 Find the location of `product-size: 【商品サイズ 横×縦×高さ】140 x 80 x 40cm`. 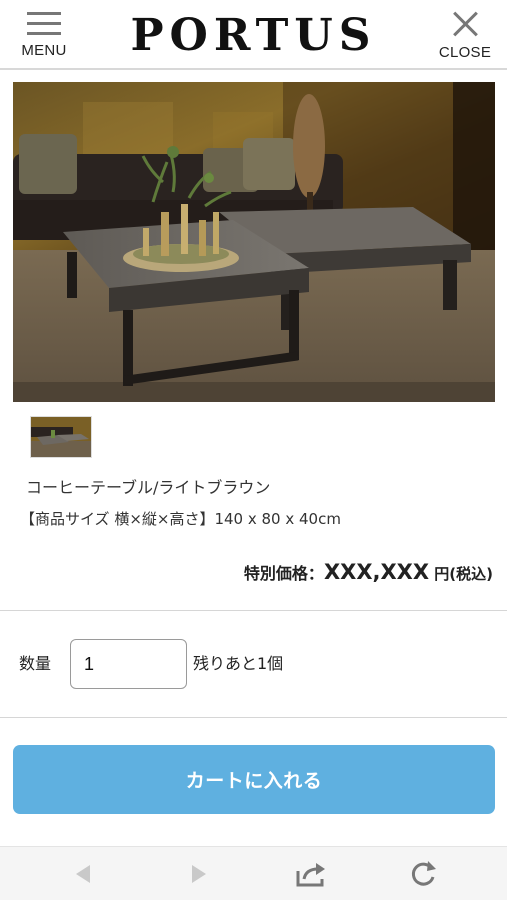

product-size: 【商品サイズ 横×縦×高さ】140 x 80 x 40cm is located at coordinates (180, 519).